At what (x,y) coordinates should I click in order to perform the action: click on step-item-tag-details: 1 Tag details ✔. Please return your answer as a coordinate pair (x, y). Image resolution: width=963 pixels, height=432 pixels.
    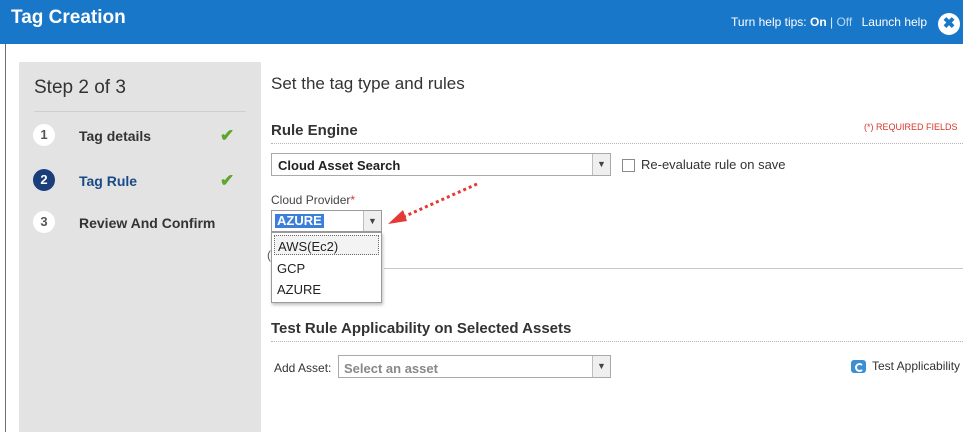
    Looking at the image, I should click on (143, 136).